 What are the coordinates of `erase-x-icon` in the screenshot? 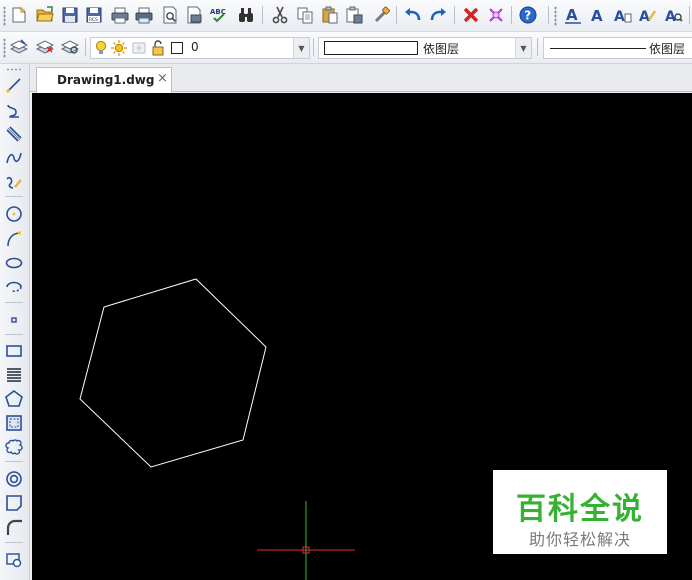 It's located at (496, 15).